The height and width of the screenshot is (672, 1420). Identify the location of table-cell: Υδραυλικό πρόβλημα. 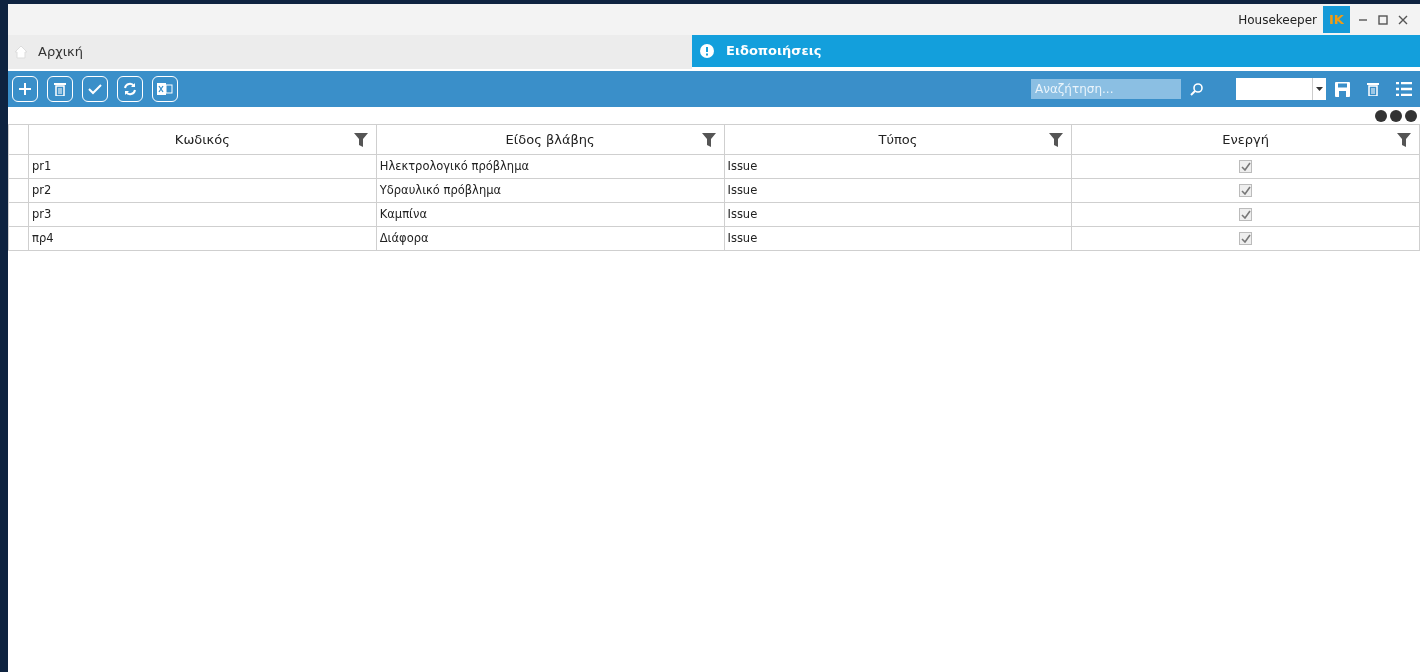
(440, 189).